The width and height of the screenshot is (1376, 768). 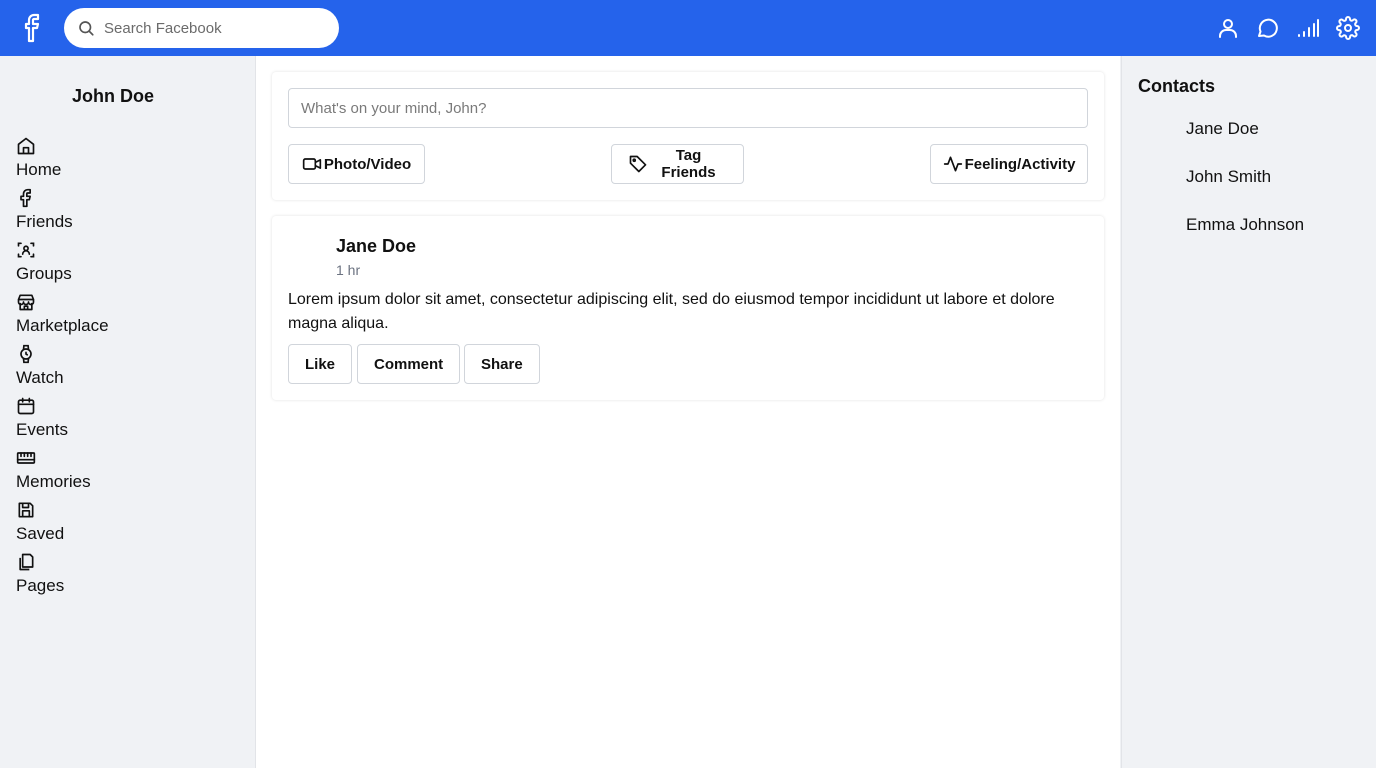 I want to click on photo-video-button: Photo/Video, so click(x=356, y=164).